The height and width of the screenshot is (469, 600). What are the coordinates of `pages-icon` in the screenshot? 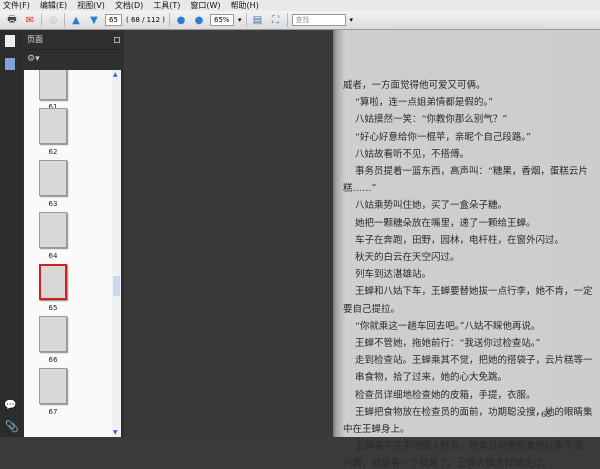 It's located at (10, 41).